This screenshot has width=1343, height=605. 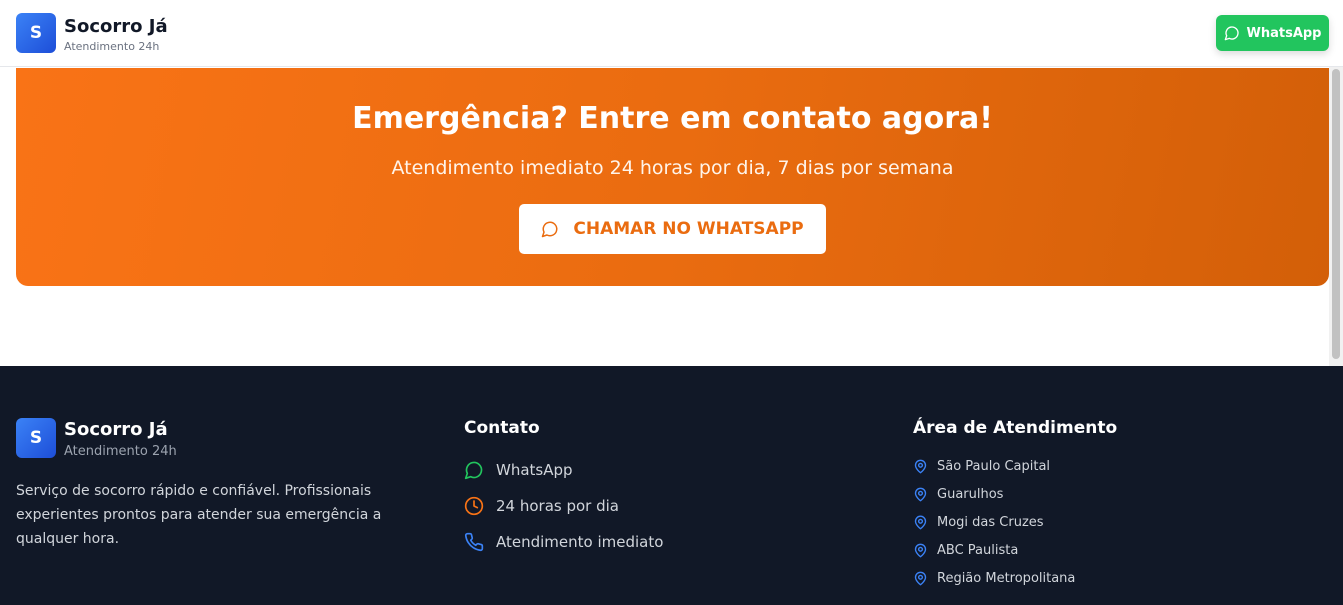 I want to click on area-item: São Paulo Capital, so click(x=981, y=466).